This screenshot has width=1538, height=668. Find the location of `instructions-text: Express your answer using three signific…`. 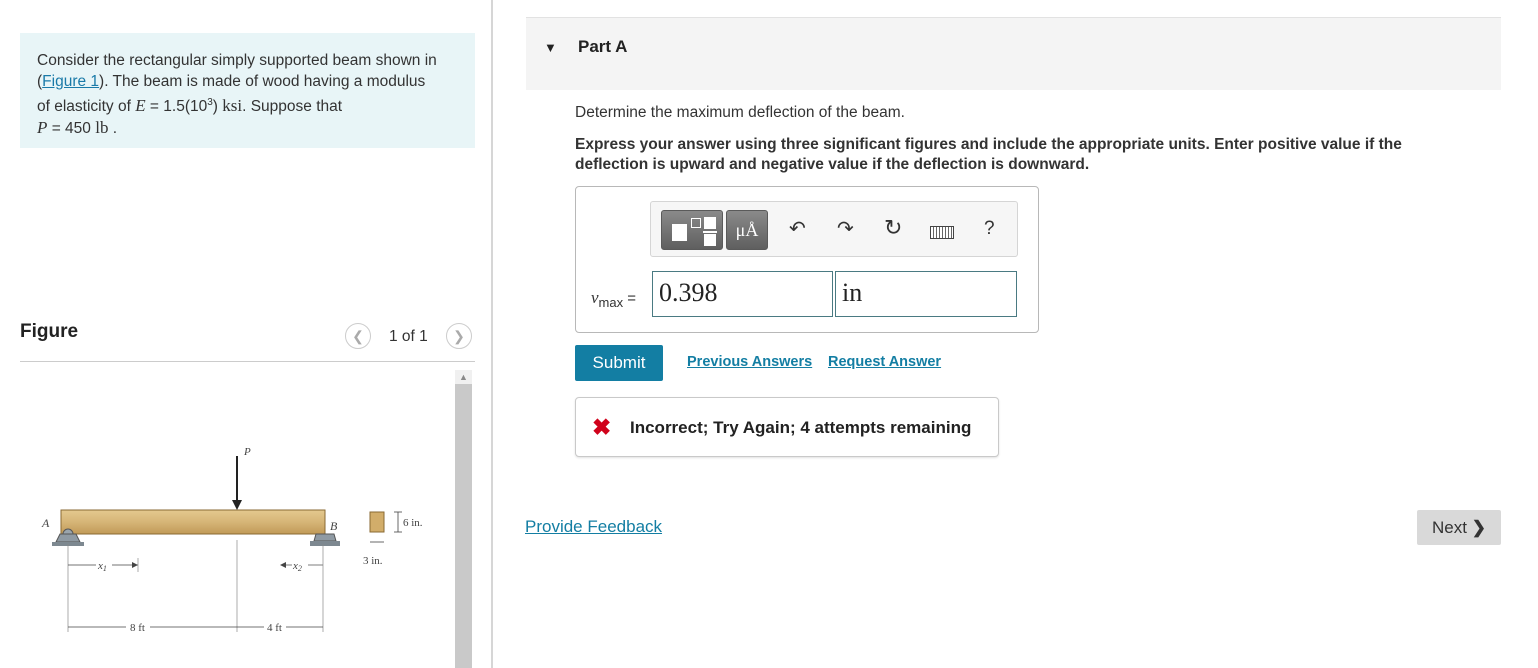

instructions-text: Express your answer using three signific… is located at coordinates (988, 154).